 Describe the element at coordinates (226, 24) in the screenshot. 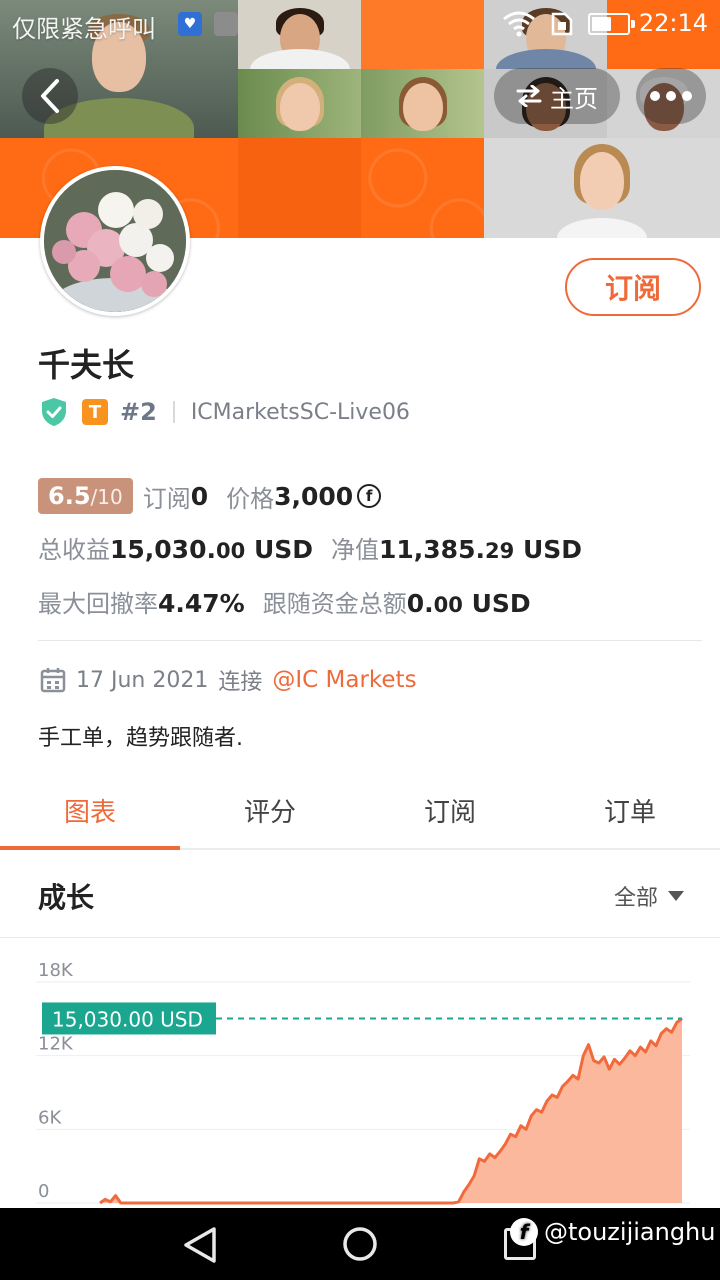

I see `gallery-icon` at that location.